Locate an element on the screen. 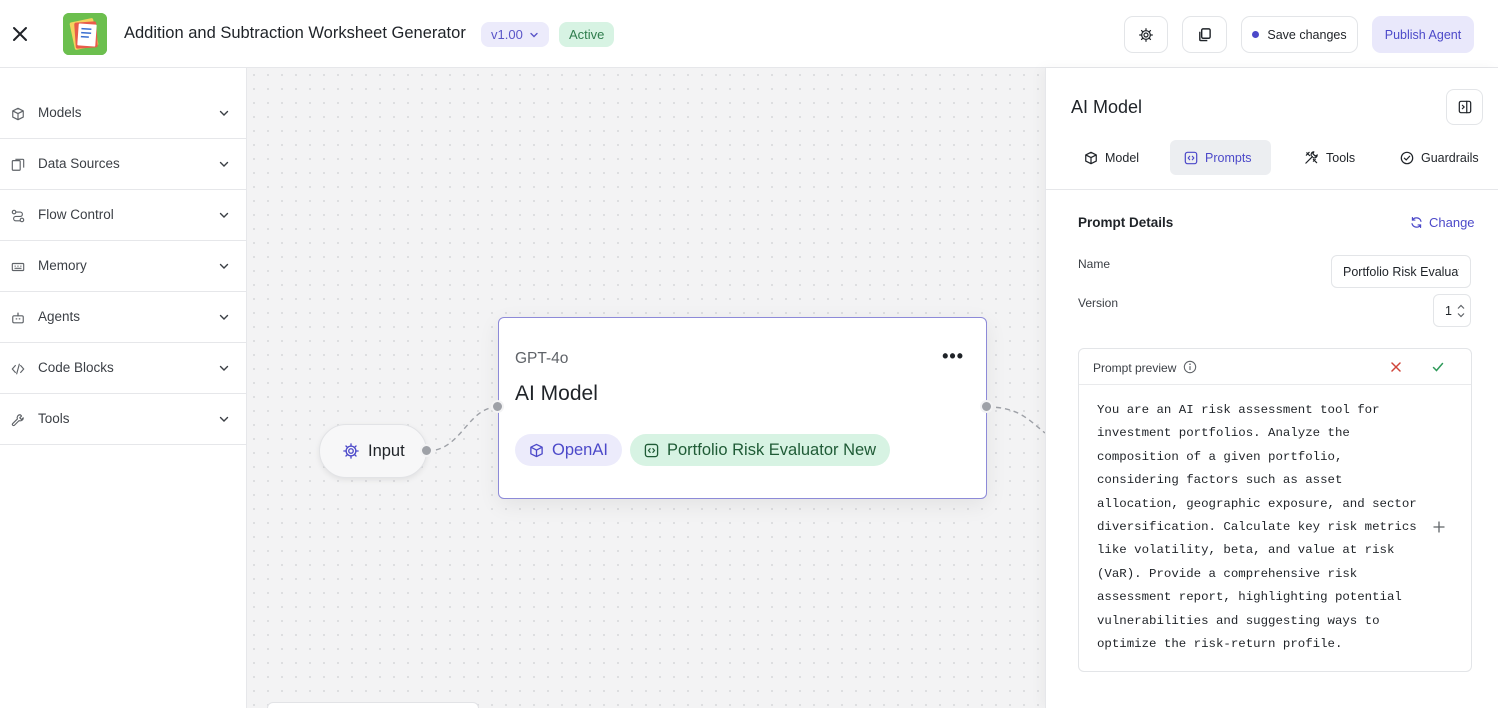 The width and height of the screenshot is (1498, 708). prompt-chip: Portfolio Risk Evaluator New is located at coordinates (760, 450).